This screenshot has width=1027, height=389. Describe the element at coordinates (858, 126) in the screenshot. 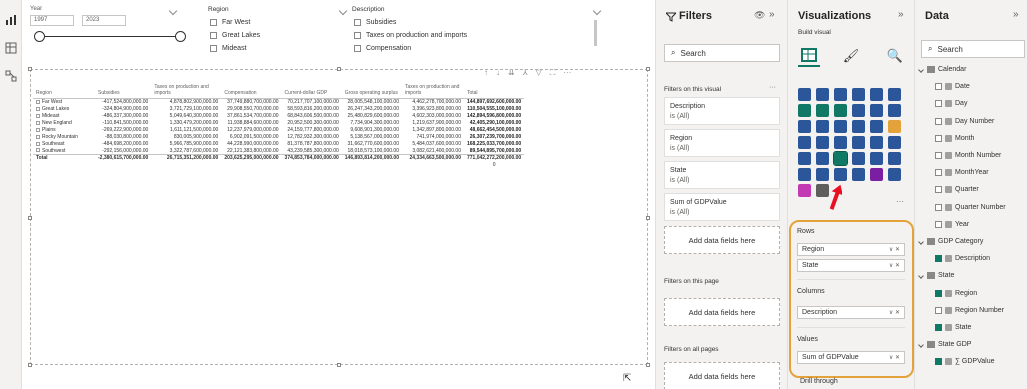

I see `pie-chart-icon` at that location.